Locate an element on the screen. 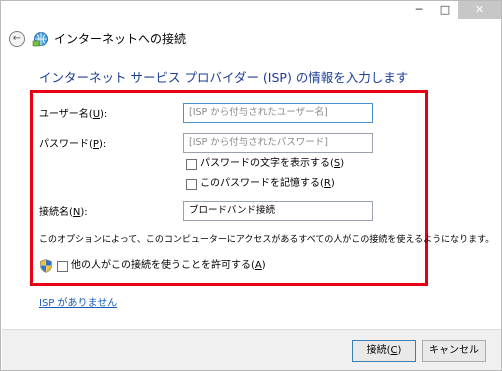 This screenshot has height=371, width=502. username-input: [ISP から付与されたユーザー名] is located at coordinates (278, 113).